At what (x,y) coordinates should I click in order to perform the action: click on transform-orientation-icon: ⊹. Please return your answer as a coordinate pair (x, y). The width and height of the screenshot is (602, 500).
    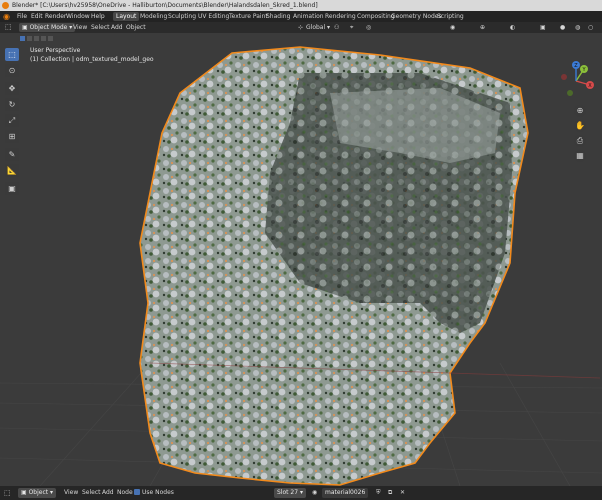
    Looking at the image, I should click on (300, 27).